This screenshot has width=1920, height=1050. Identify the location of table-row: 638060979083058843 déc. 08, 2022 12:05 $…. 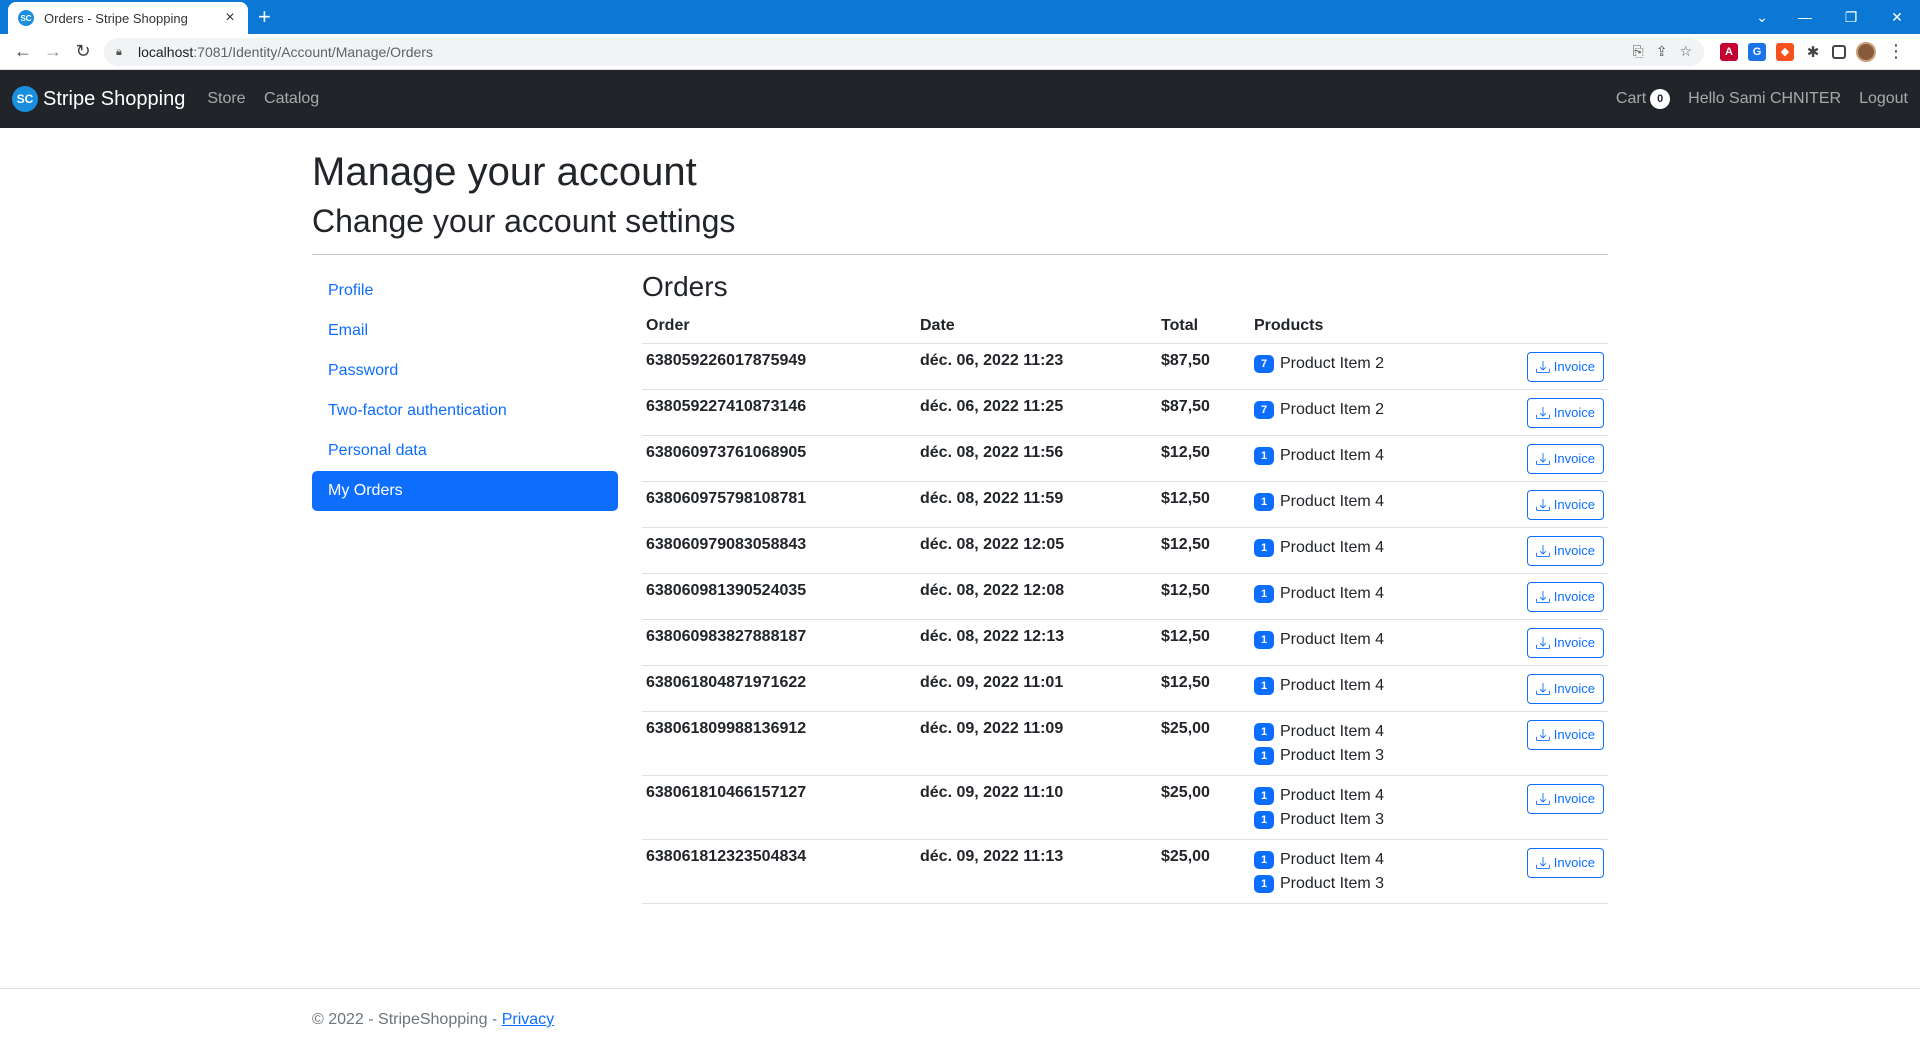
(1125, 550).